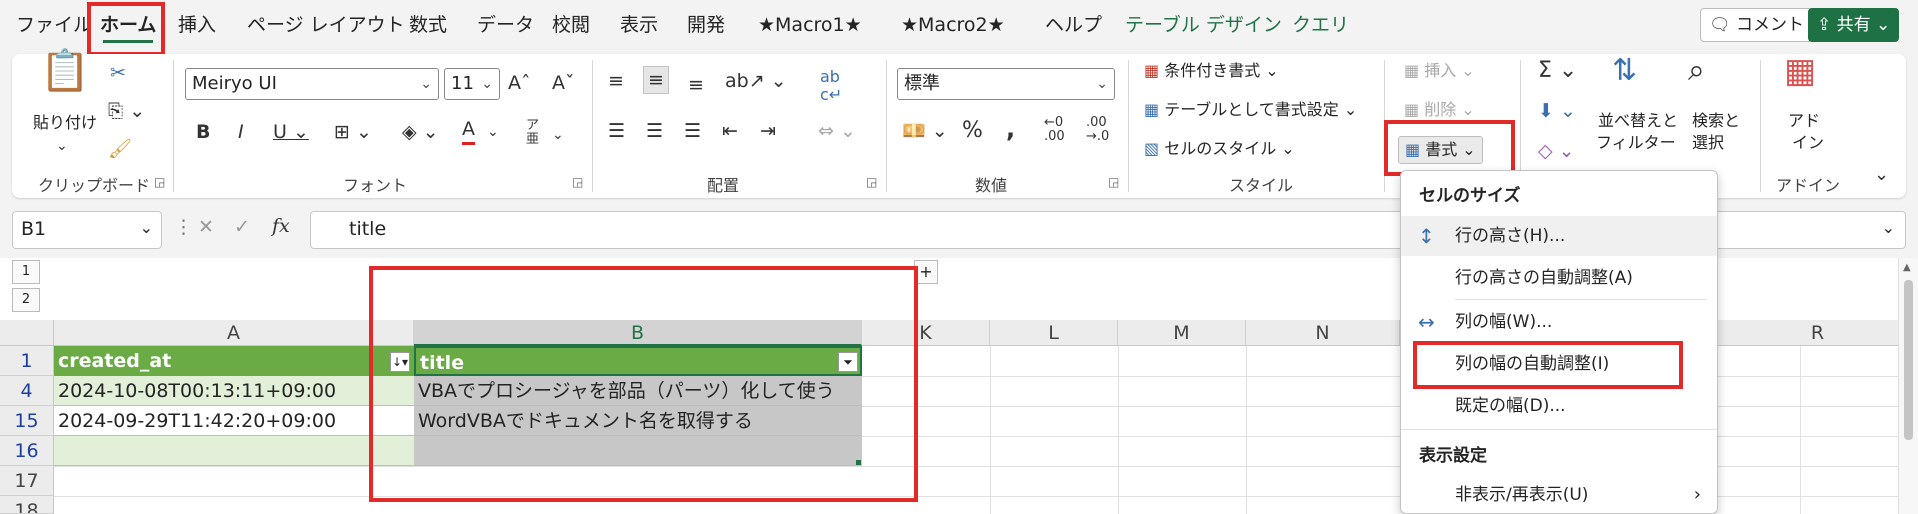  I want to click on underline-icon: U ⌄, so click(291, 132).